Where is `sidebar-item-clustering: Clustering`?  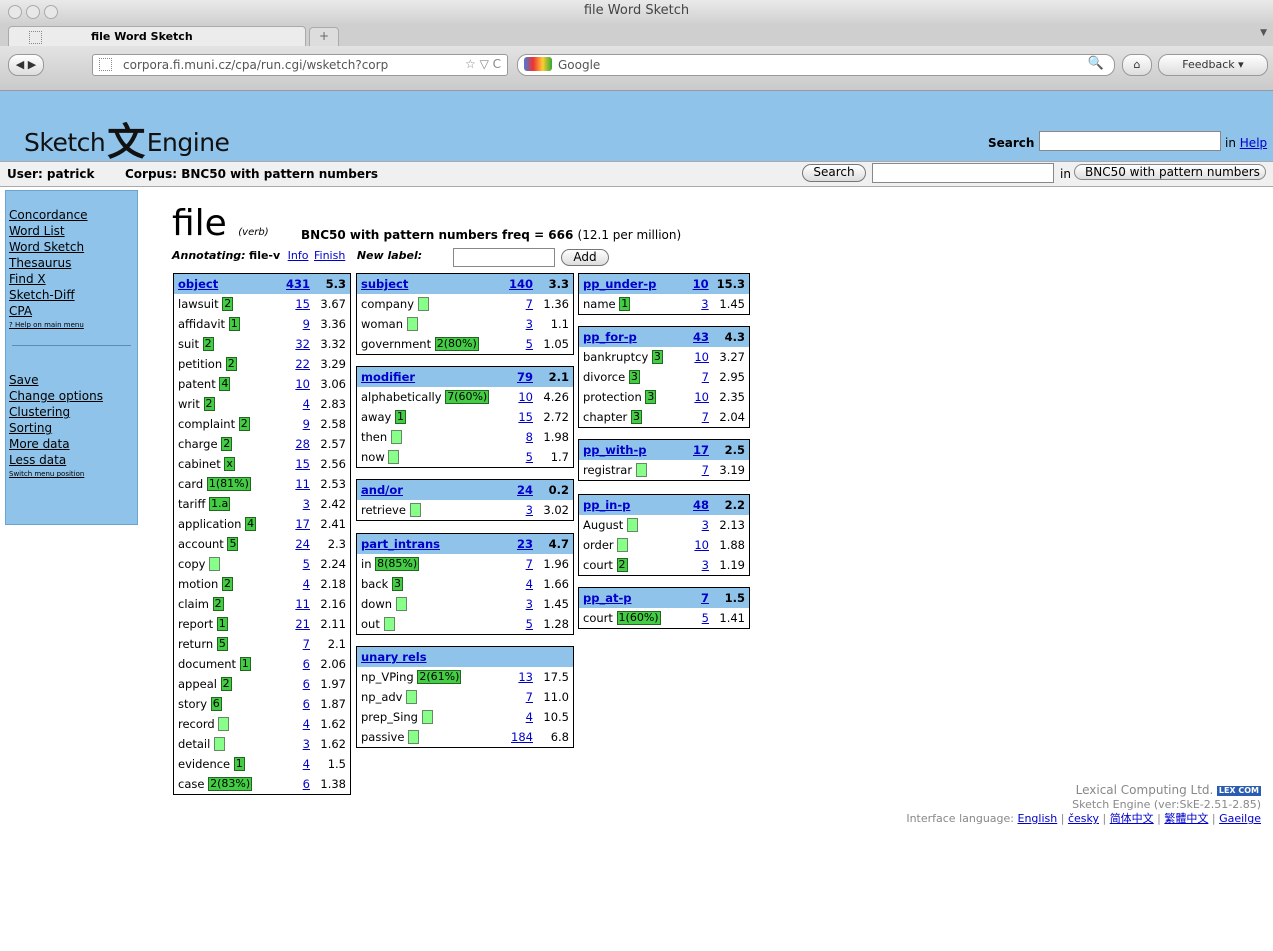
sidebar-item-clustering: Clustering is located at coordinates (71, 412).